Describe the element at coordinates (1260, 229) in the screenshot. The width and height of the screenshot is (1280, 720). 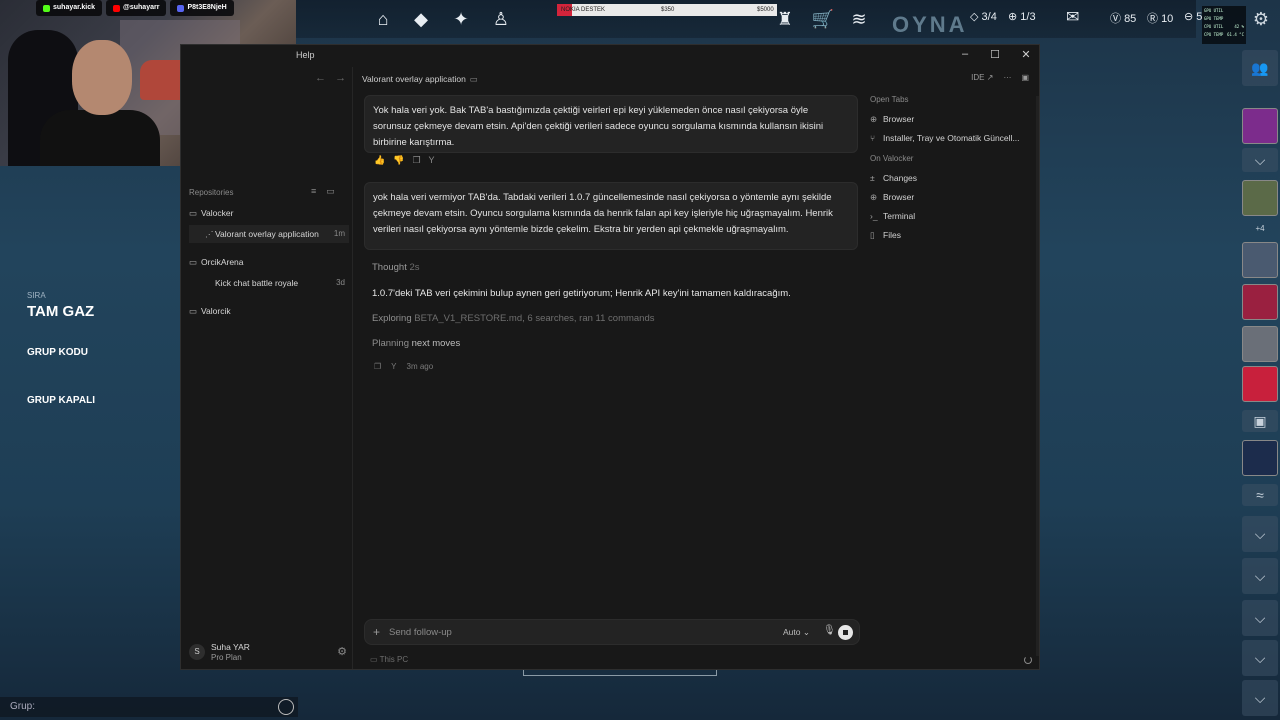
I see `more-friends-count: +4` at that location.